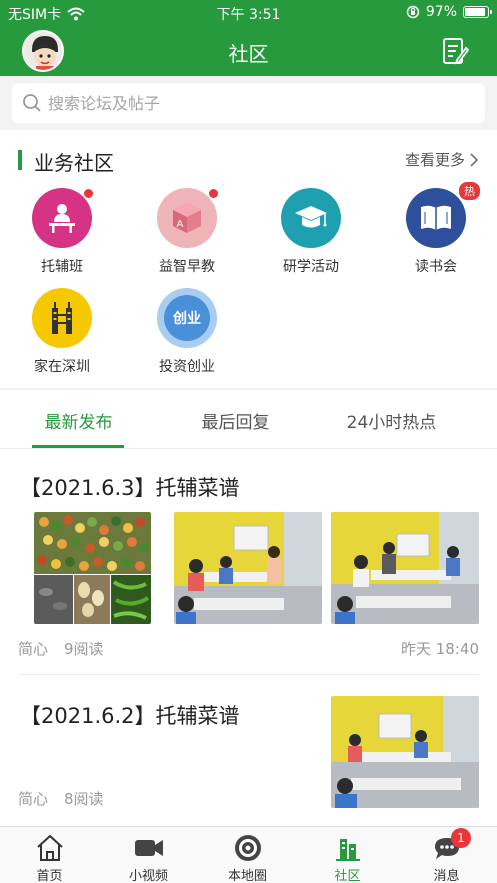 The image size is (497, 883). Describe the element at coordinates (311, 218) in the screenshot. I see `graduation-cap-icon` at that location.